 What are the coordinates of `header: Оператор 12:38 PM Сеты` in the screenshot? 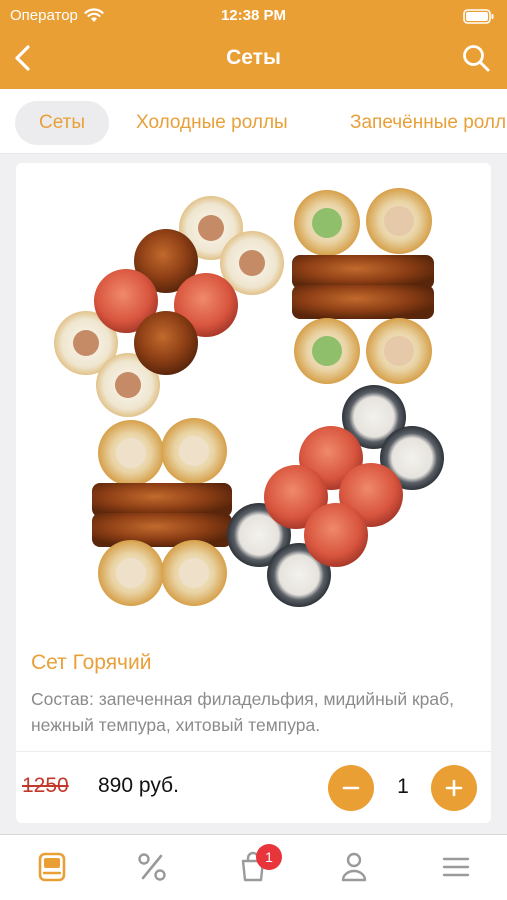 It's located at (253, 44).